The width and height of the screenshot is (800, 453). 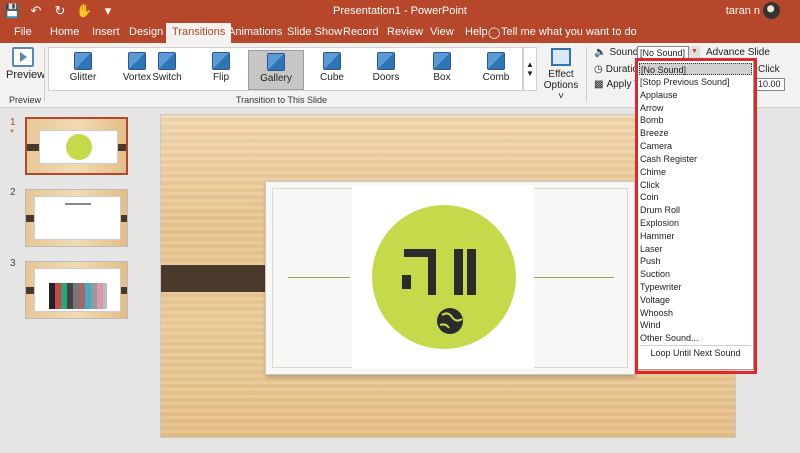 I want to click on preview-label: Preview, so click(x=26, y=75).